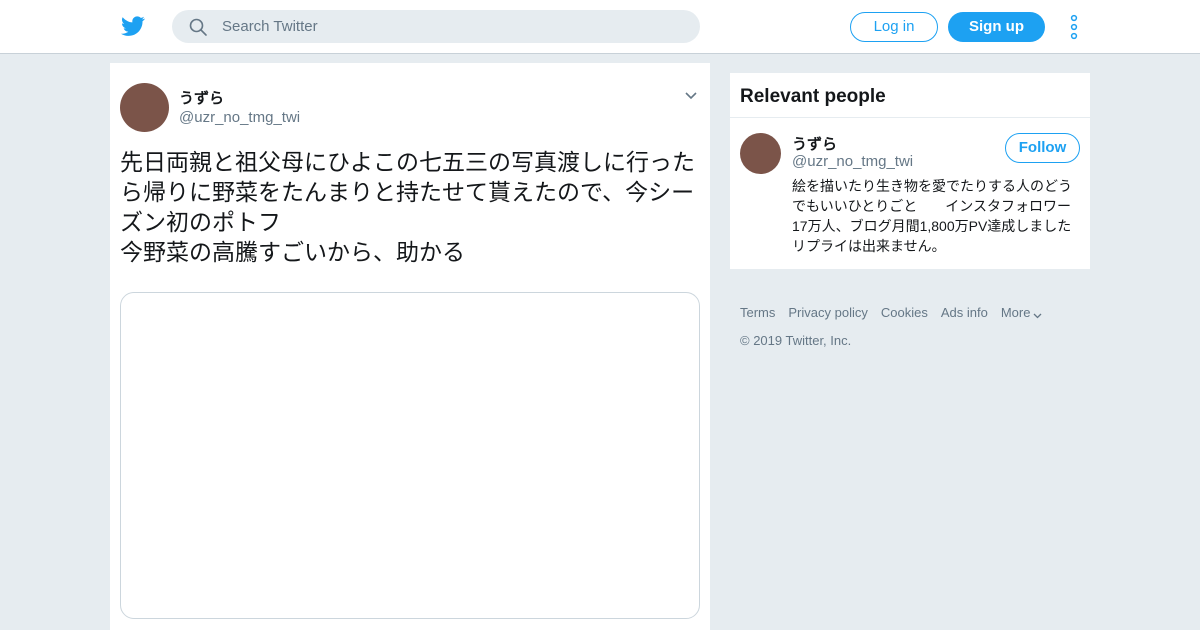 The image size is (1200, 630). Describe the element at coordinates (852, 161) in the screenshot. I see `person-handle: @uzr_no_tmg_twi` at that location.